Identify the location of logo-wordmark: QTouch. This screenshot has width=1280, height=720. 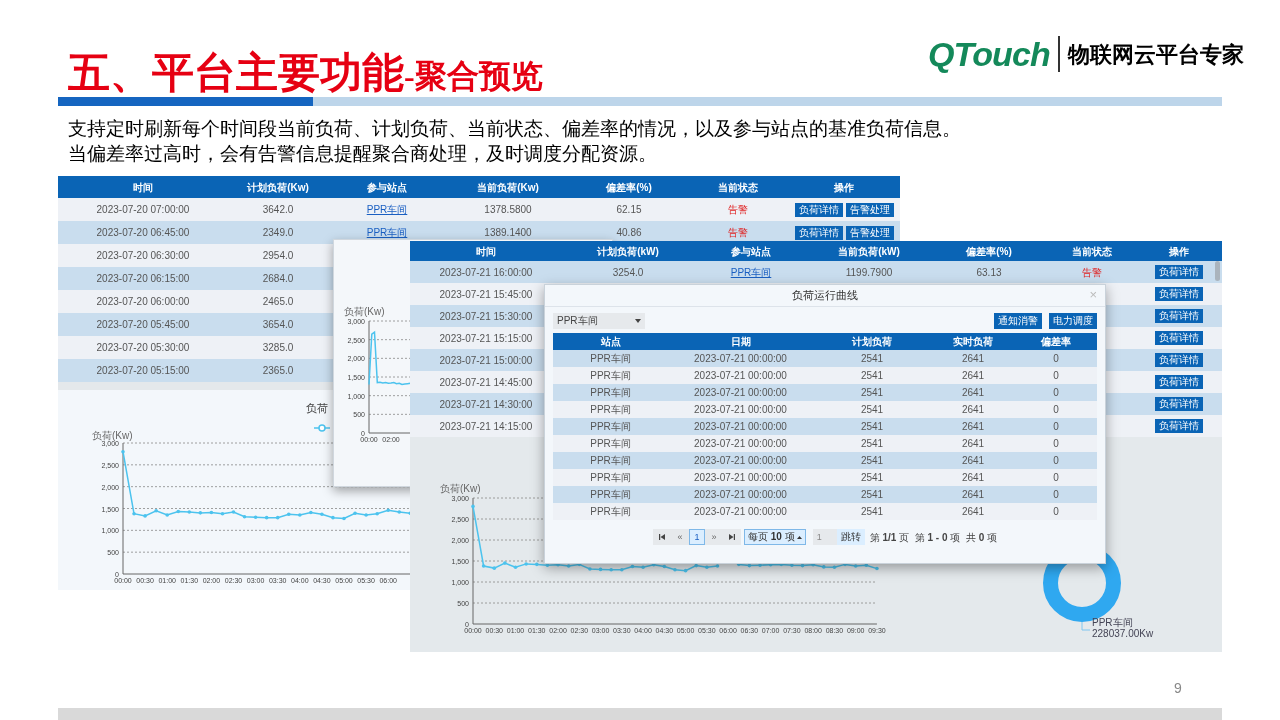
(988, 54).